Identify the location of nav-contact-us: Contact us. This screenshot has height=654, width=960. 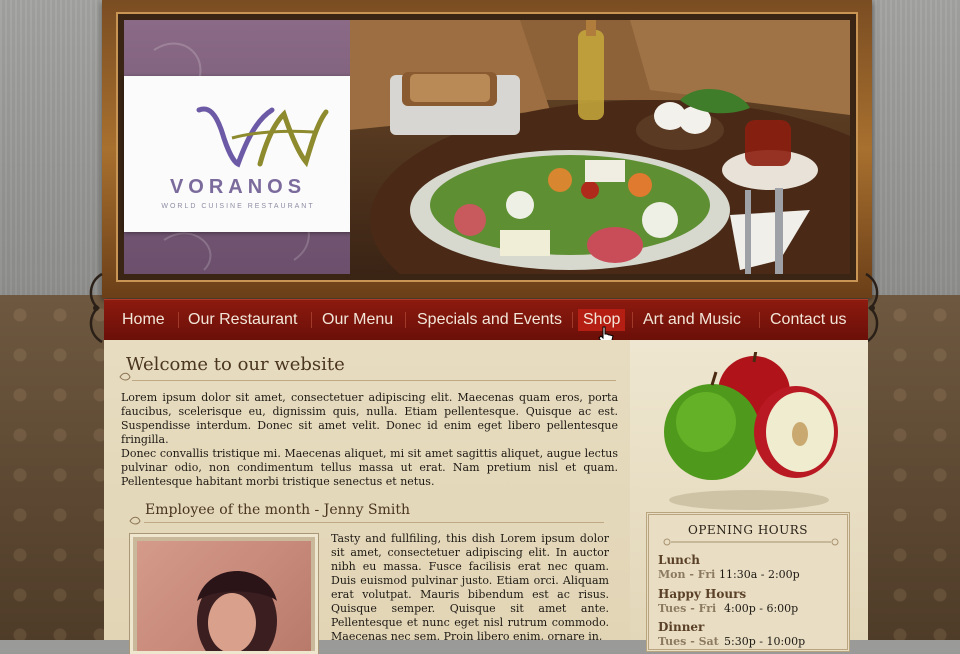
(808, 320).